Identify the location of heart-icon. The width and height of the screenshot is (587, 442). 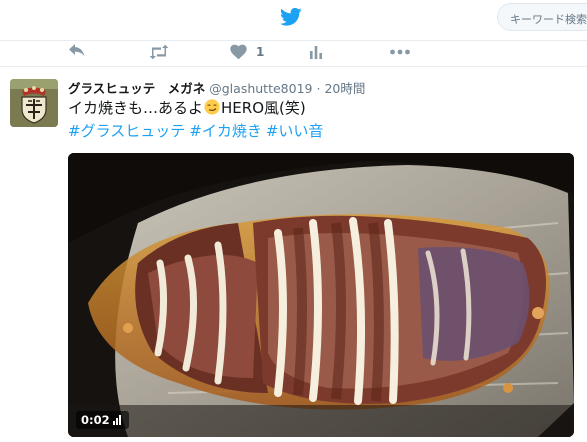
(238, 52).